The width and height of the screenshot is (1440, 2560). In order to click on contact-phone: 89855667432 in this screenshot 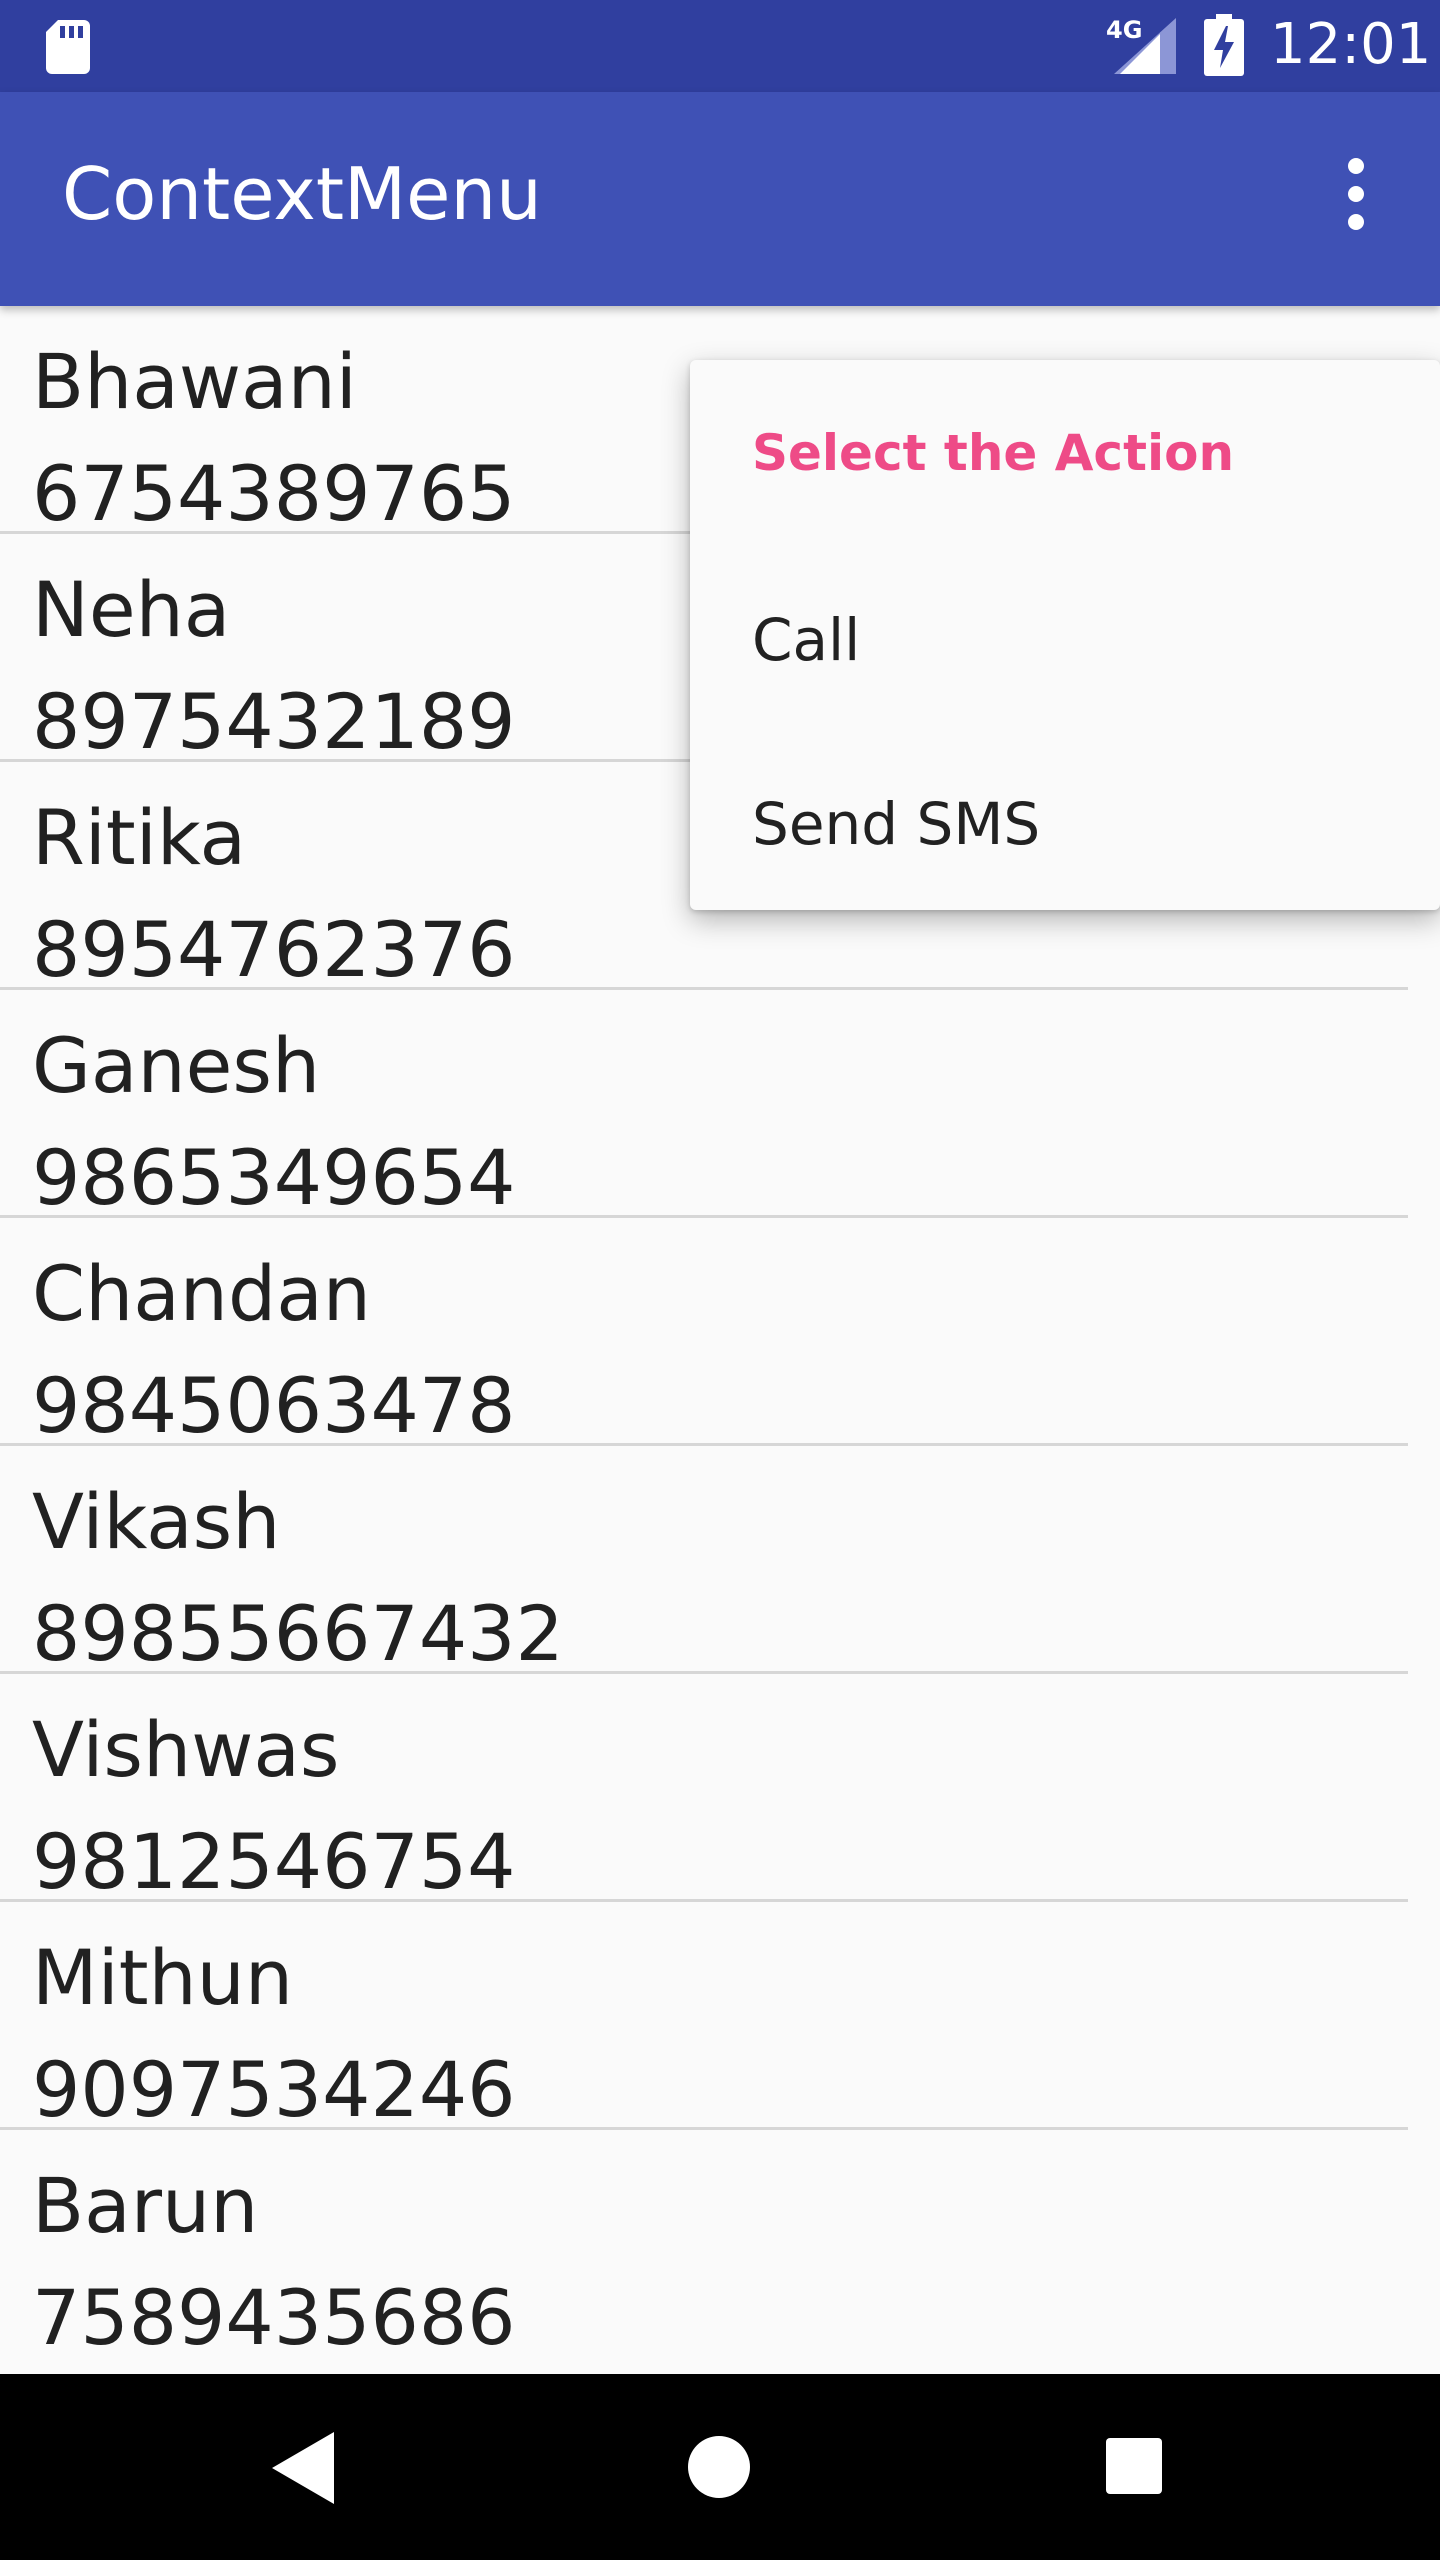, I will do `click(298, 1633)`.